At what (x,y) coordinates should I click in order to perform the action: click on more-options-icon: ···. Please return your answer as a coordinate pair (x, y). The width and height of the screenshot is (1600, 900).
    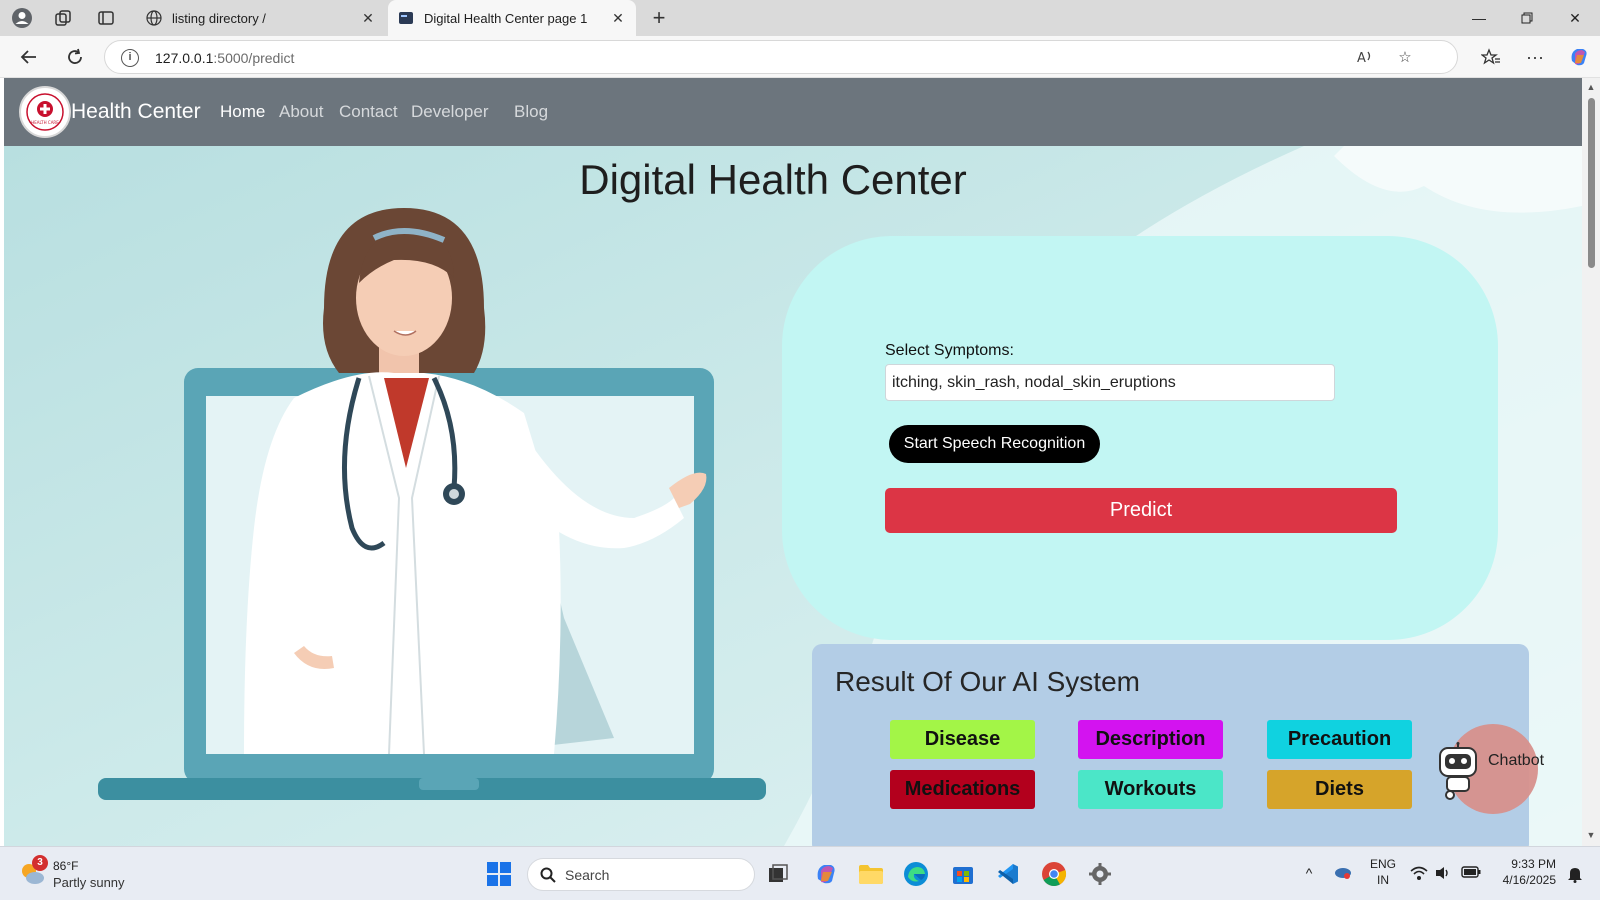
    Looking at the image, I should click on (1535, 57).